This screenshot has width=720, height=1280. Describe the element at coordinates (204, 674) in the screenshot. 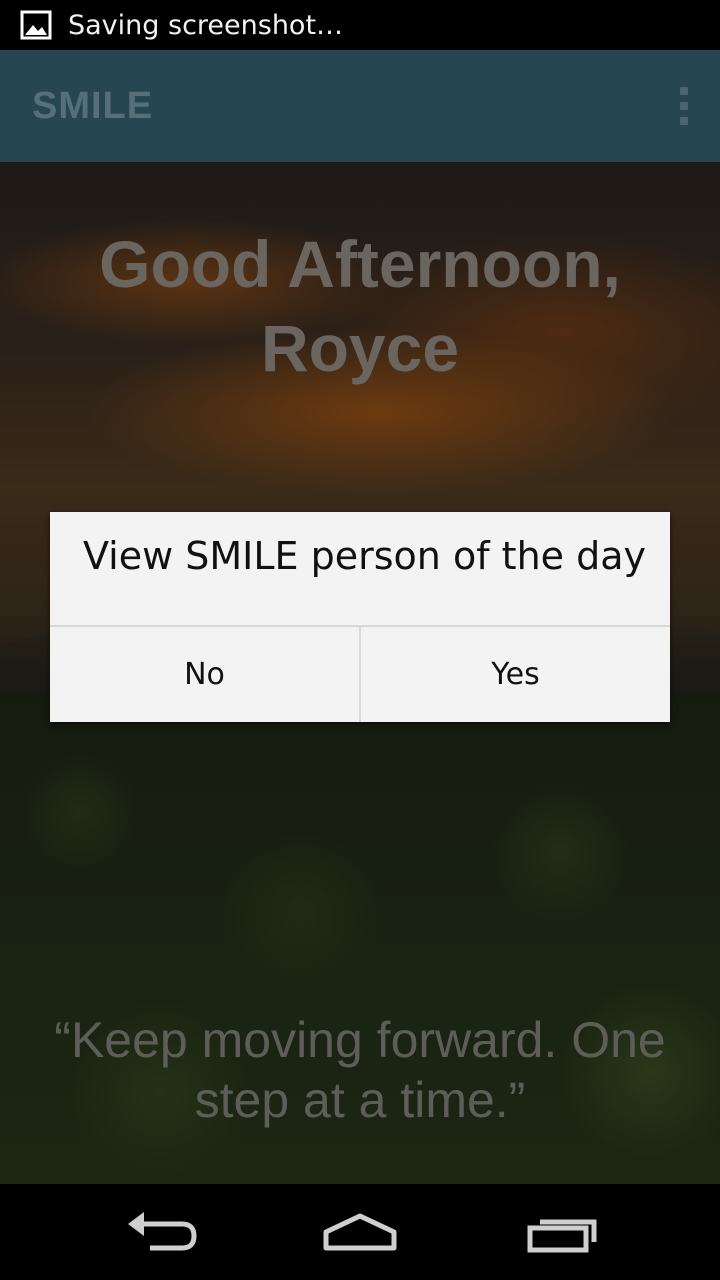

I see `no-button: No` at that location.